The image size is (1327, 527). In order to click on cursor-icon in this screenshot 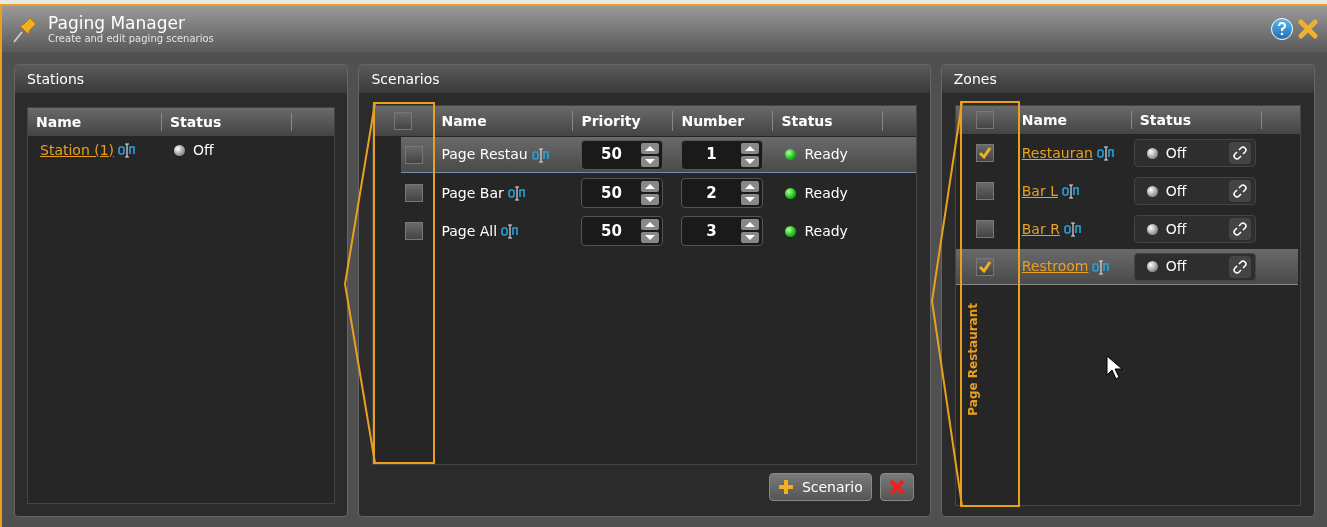, I will do `click(1115, 368)`.